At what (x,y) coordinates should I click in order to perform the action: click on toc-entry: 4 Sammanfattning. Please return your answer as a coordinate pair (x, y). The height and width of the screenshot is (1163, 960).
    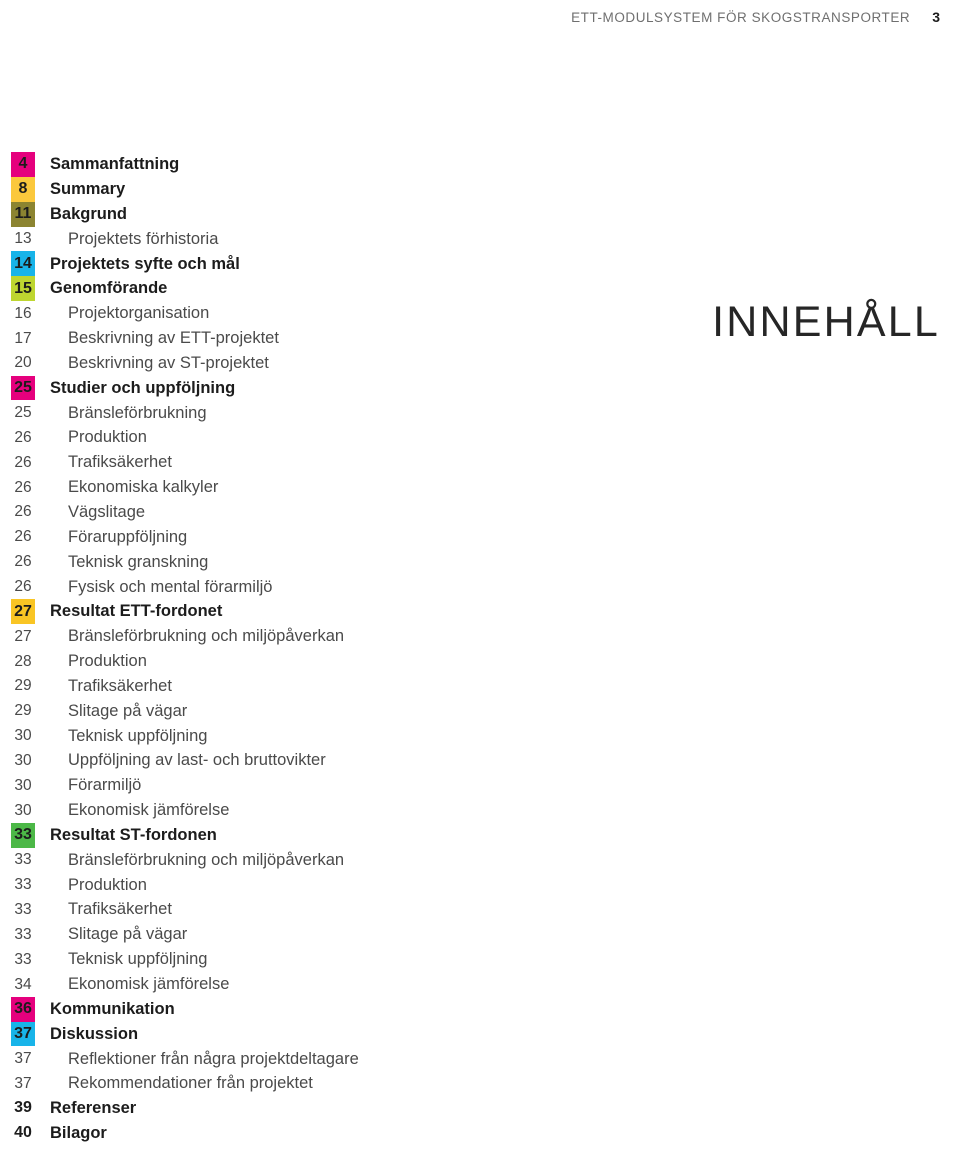
    Looking at the image, I should click on (300, 164).